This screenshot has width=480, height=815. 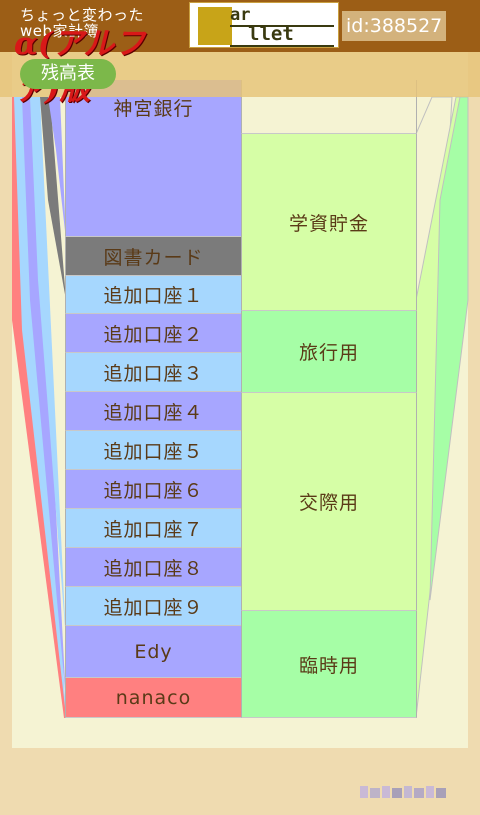 What do you see at coordinates (153, 256) in the screenshot?
I see `account-cell-book-card: 図書カード` at bounding box center [153, 256].